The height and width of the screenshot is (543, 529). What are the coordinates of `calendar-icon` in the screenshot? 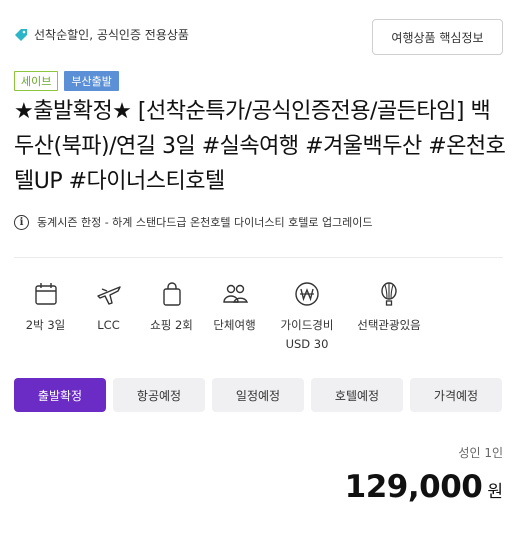 It's located at (45, 294).